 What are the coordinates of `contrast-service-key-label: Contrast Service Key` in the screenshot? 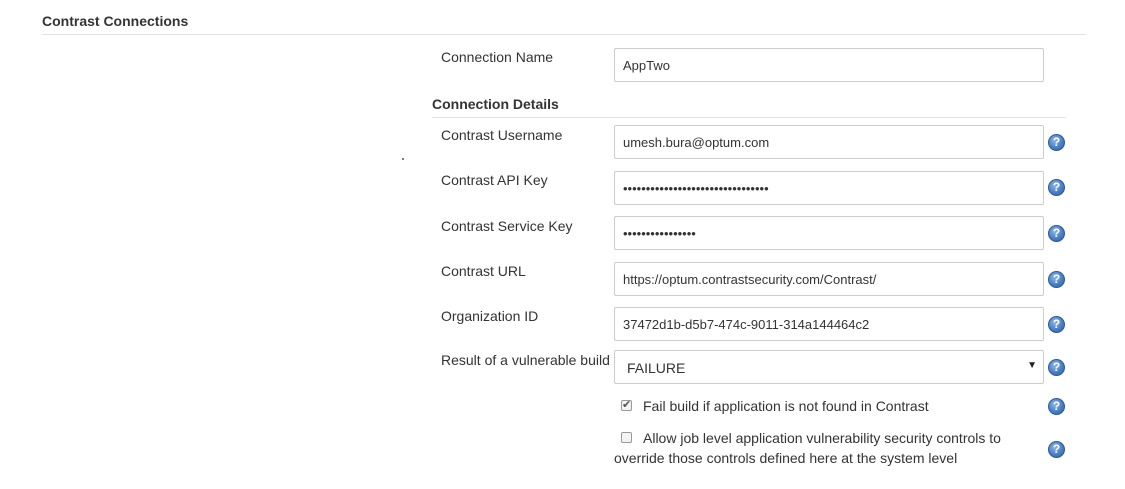 It's located at (507, 226).